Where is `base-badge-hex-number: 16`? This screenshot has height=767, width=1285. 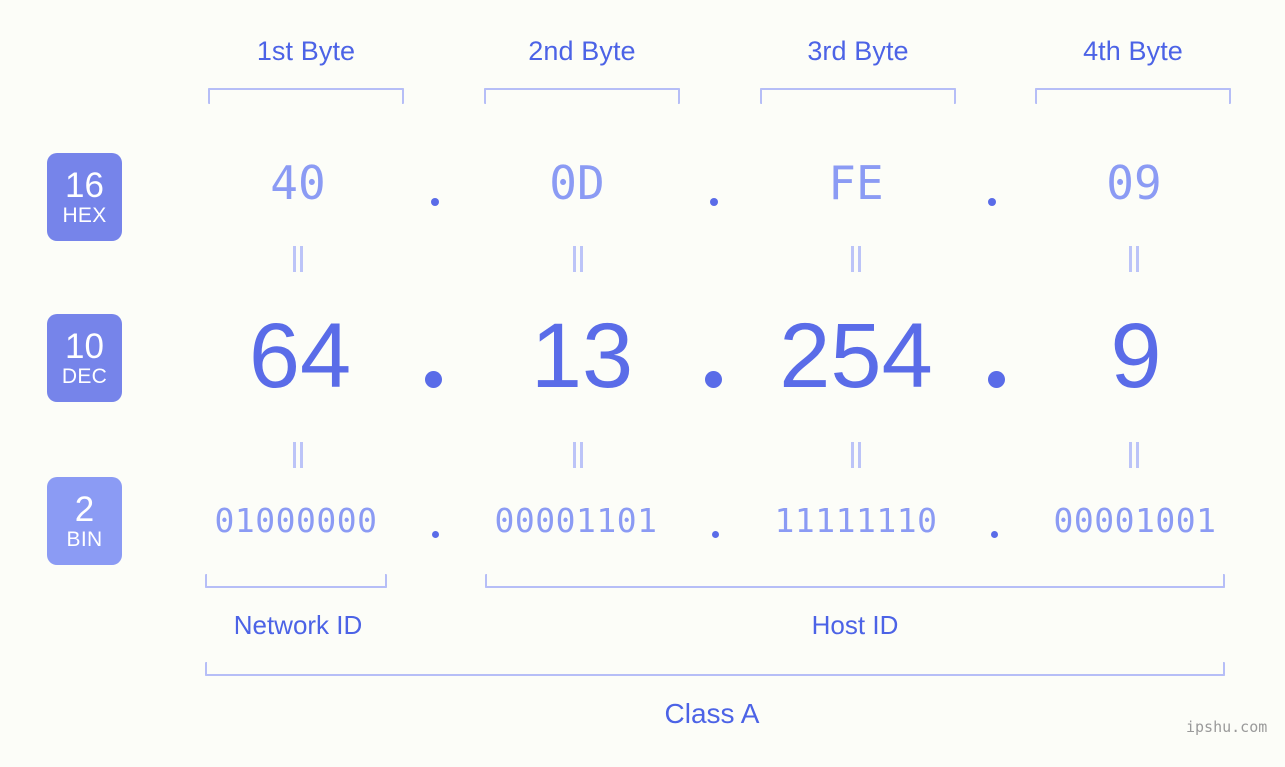 base-badge-hex-number: 16 is located at coordinates (84, 185).